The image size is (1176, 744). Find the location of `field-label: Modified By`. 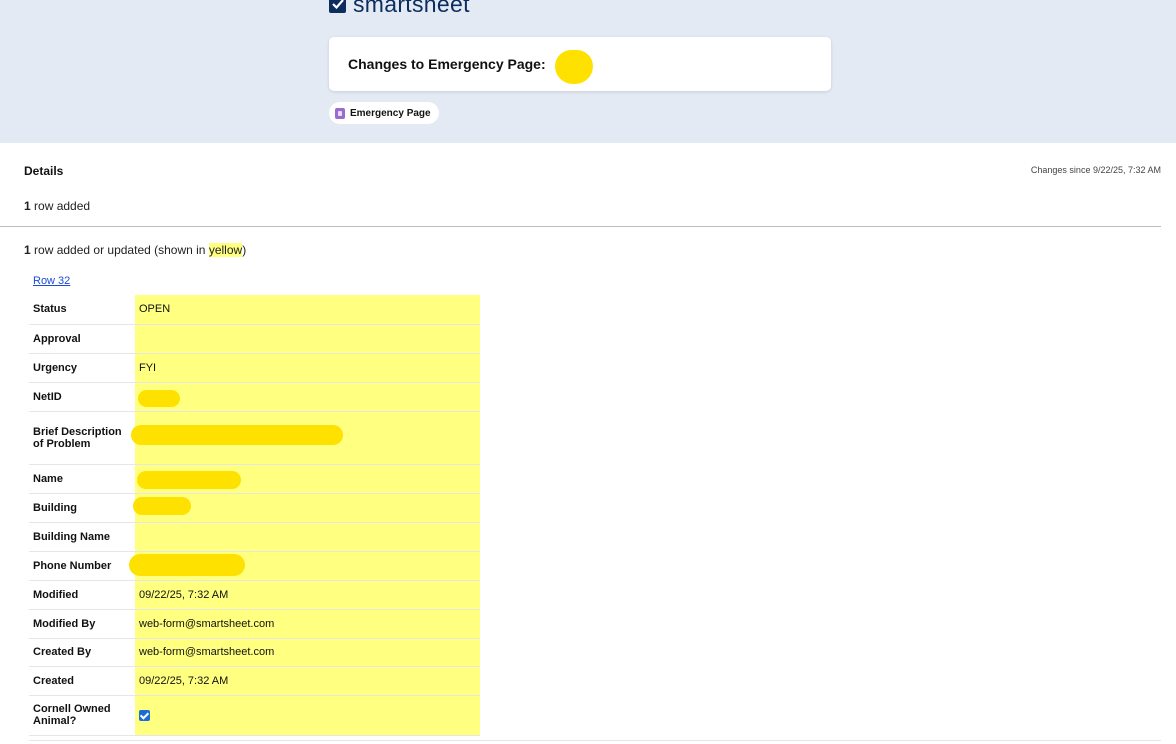

field-label: Modified By is located at coordinates (82, 624).